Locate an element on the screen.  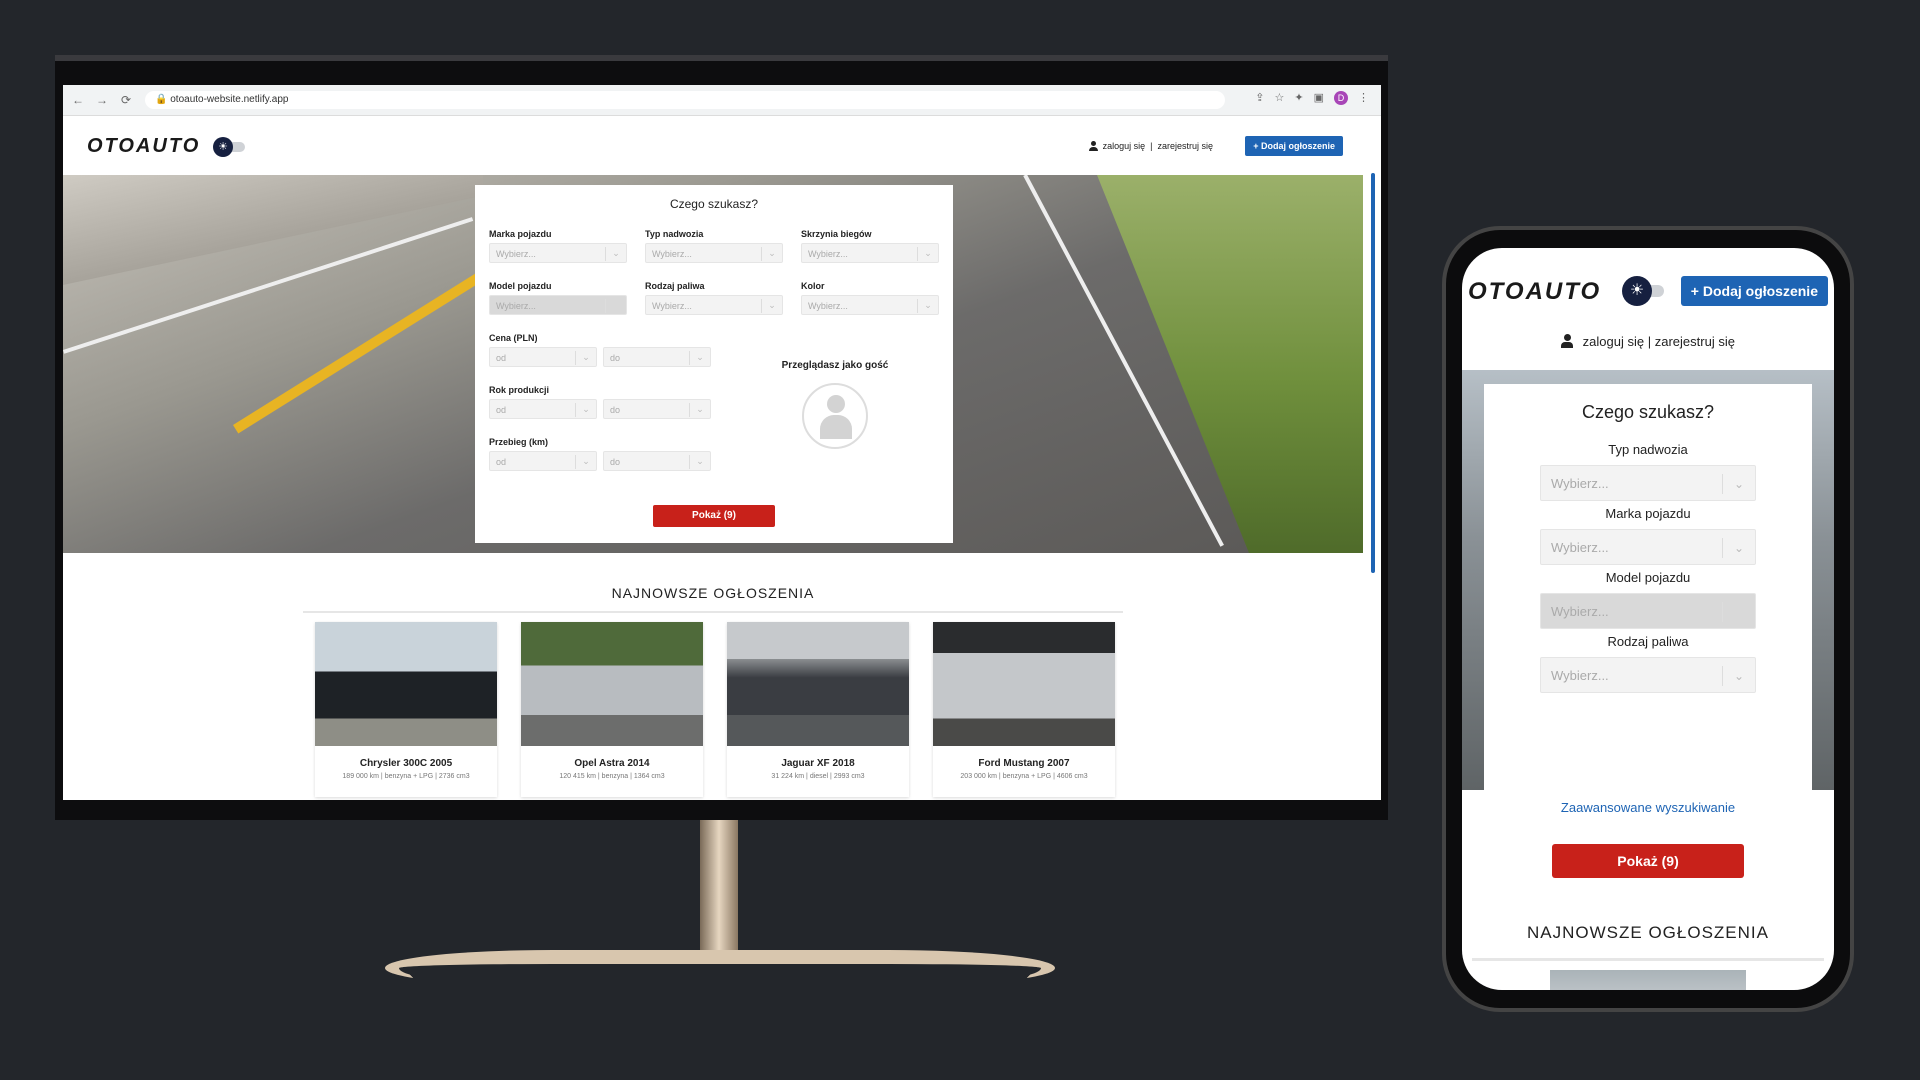
mobile-search-title: Czego szukasz? is located at coordinates (1648, 412).